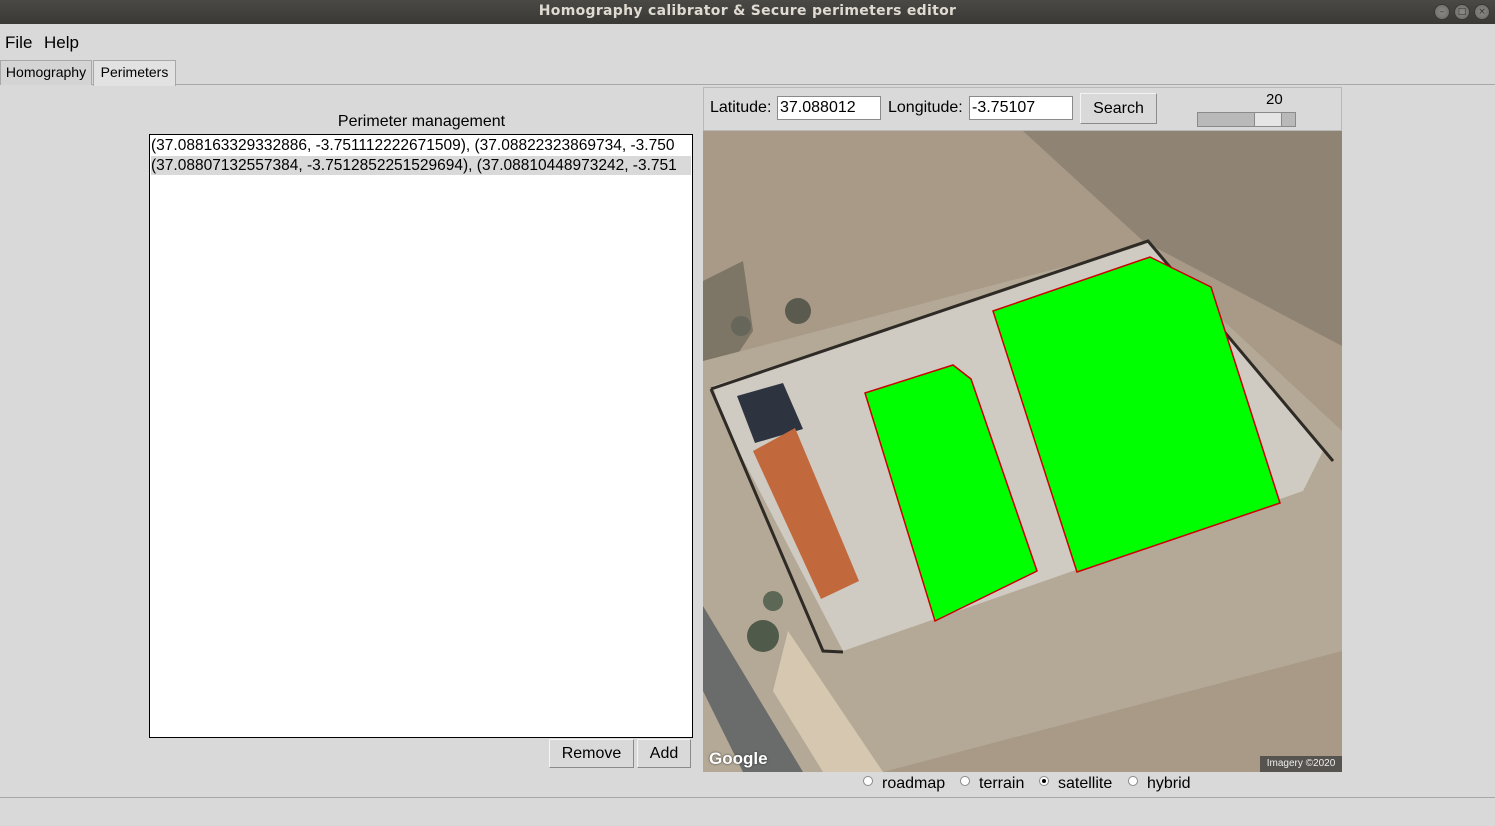 The image size is (1495, 826). I want to click on zoom-slider-thumb, so click(1267, 119).